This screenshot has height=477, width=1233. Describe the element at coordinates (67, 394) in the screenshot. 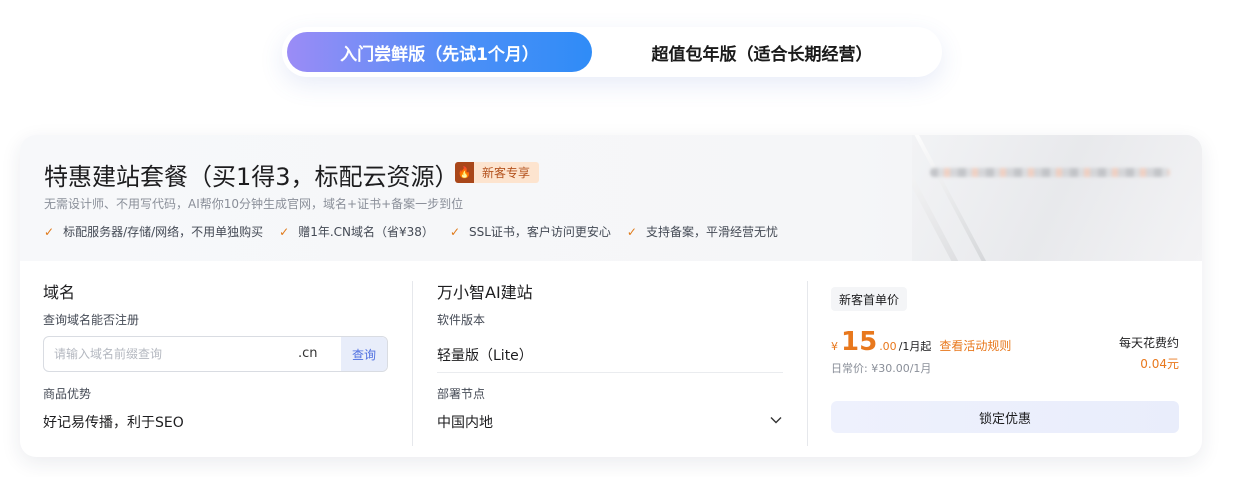

I see `advantage-label: 商品优势` at that location.